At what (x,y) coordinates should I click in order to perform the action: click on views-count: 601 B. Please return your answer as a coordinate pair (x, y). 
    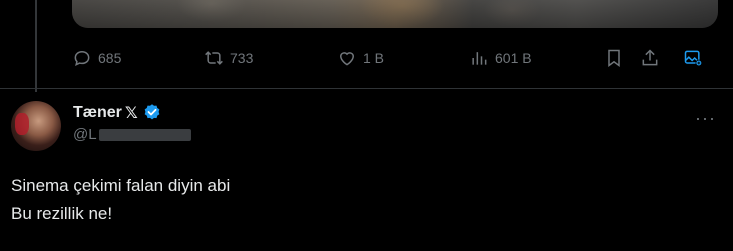
    Looking at the image, I should click on (513, 58).